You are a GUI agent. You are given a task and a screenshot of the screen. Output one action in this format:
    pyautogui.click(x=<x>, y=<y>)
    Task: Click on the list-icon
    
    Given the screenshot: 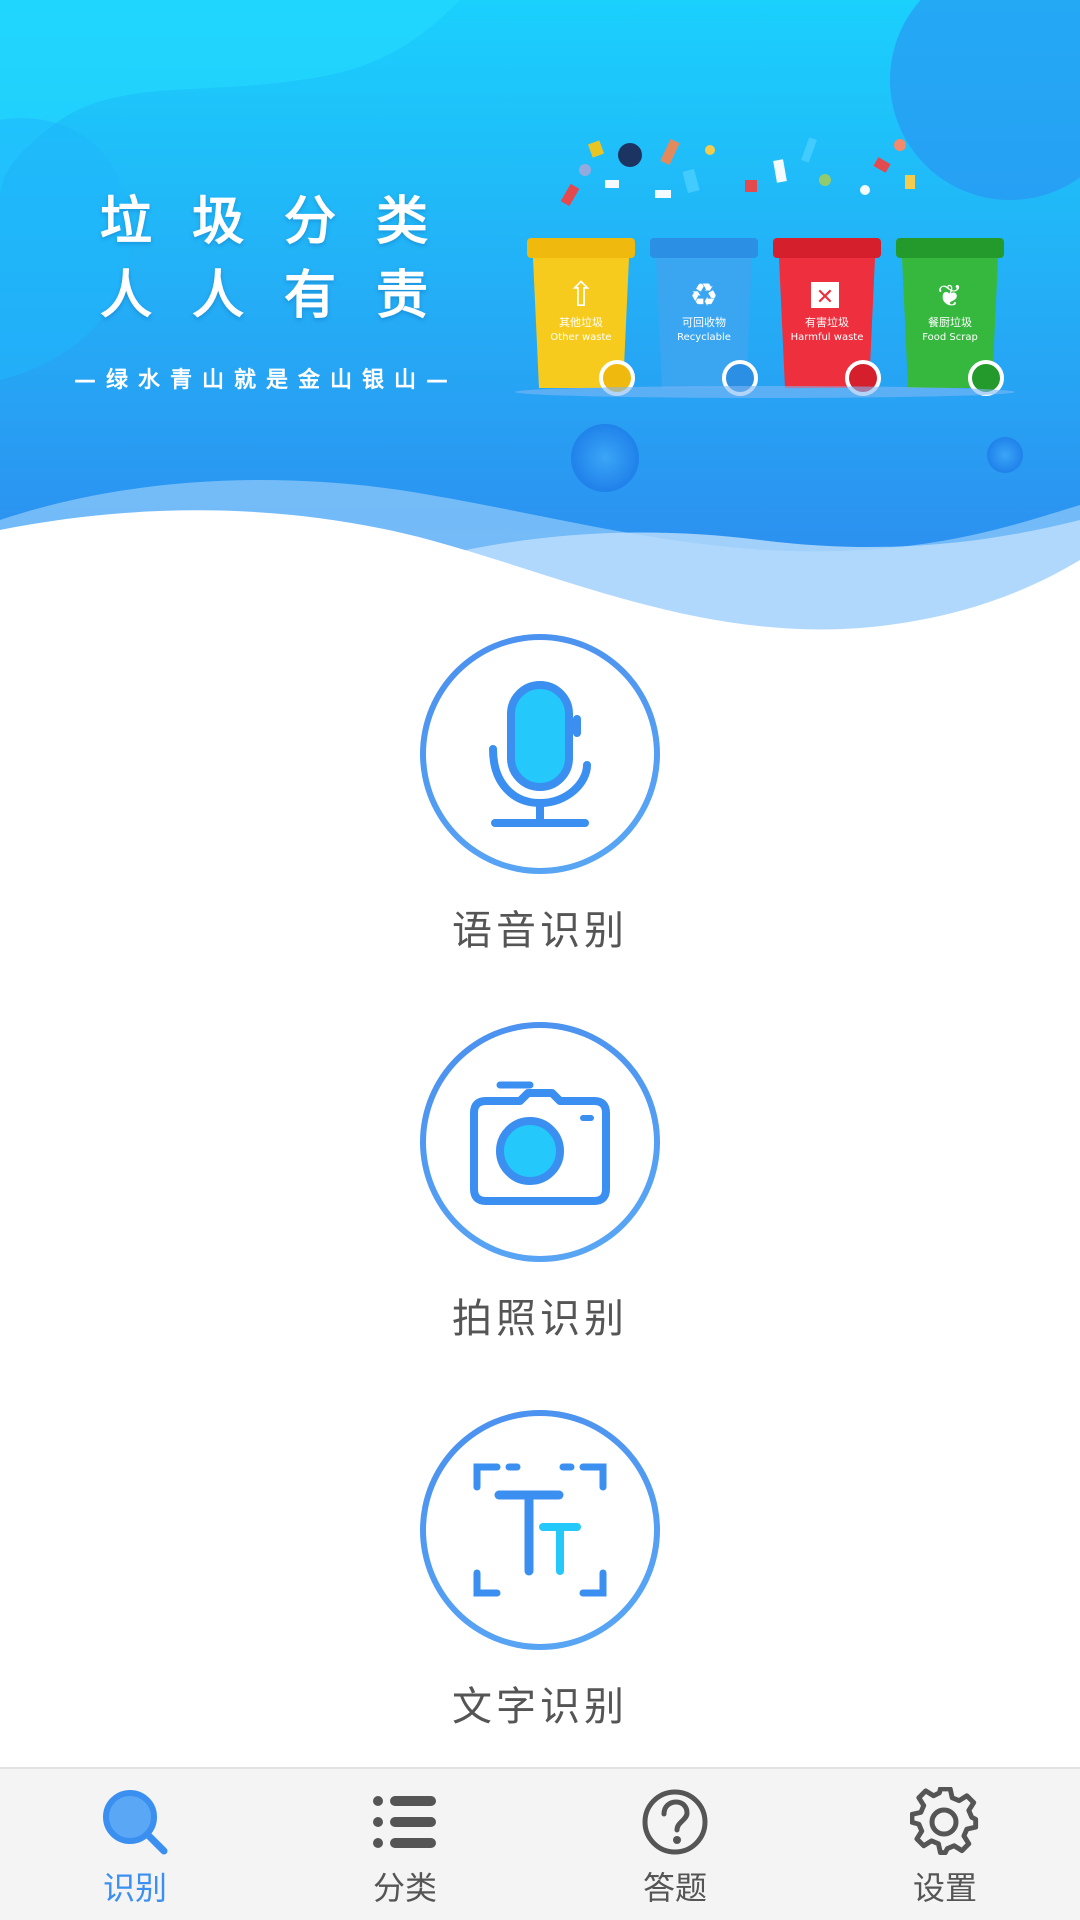 What is the action you would take?
    pyautogui.click(x=404, y=1822)
    